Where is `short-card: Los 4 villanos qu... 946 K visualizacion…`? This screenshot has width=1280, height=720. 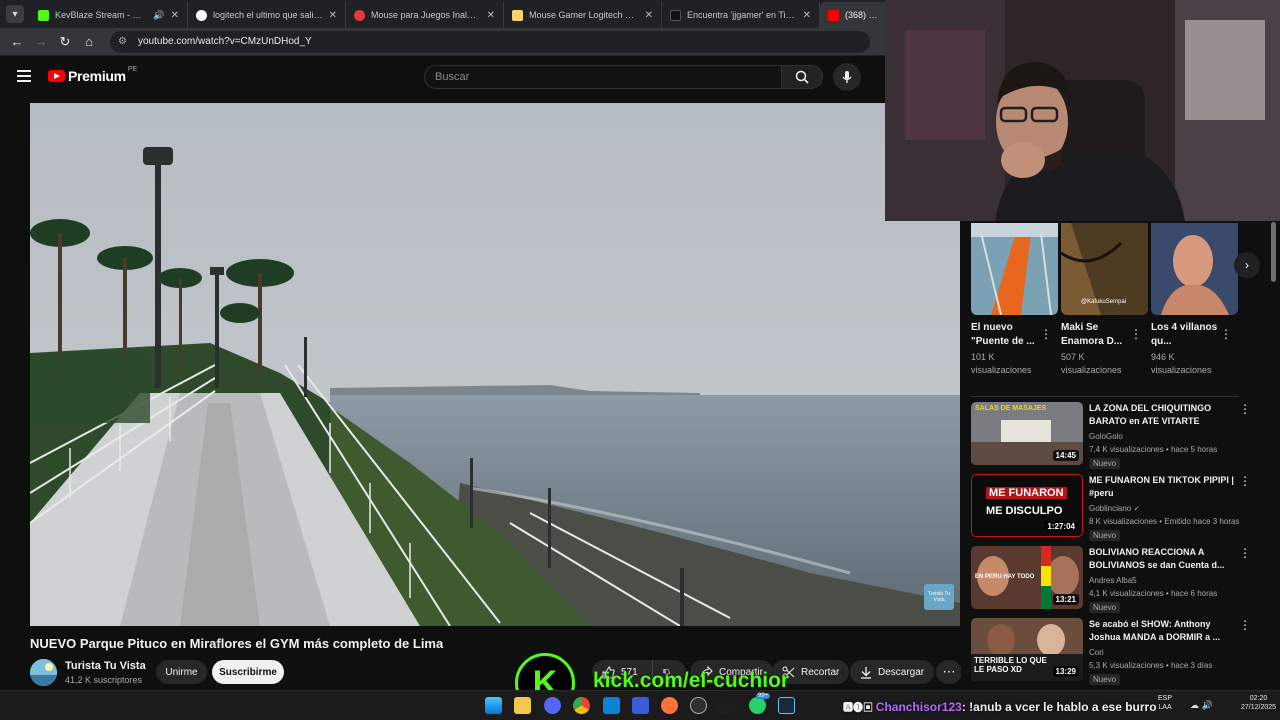 short-card: Los 4 villanos qu... 946 K visualizacion… is located at coordinates (1194, 300).